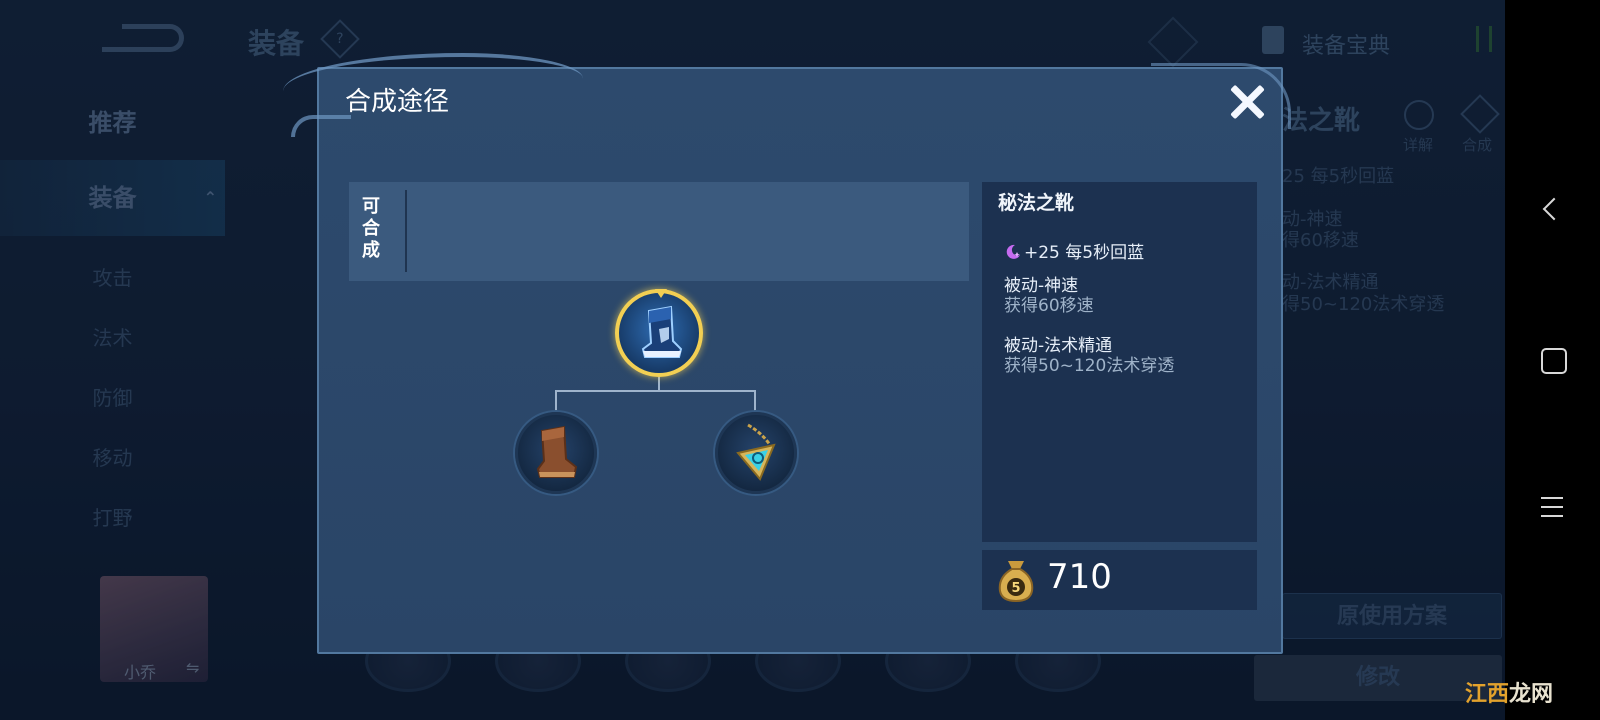  Describe the element at coordinates (1552, 210) in the screenshot. I see `nav-back-icon` at that location.